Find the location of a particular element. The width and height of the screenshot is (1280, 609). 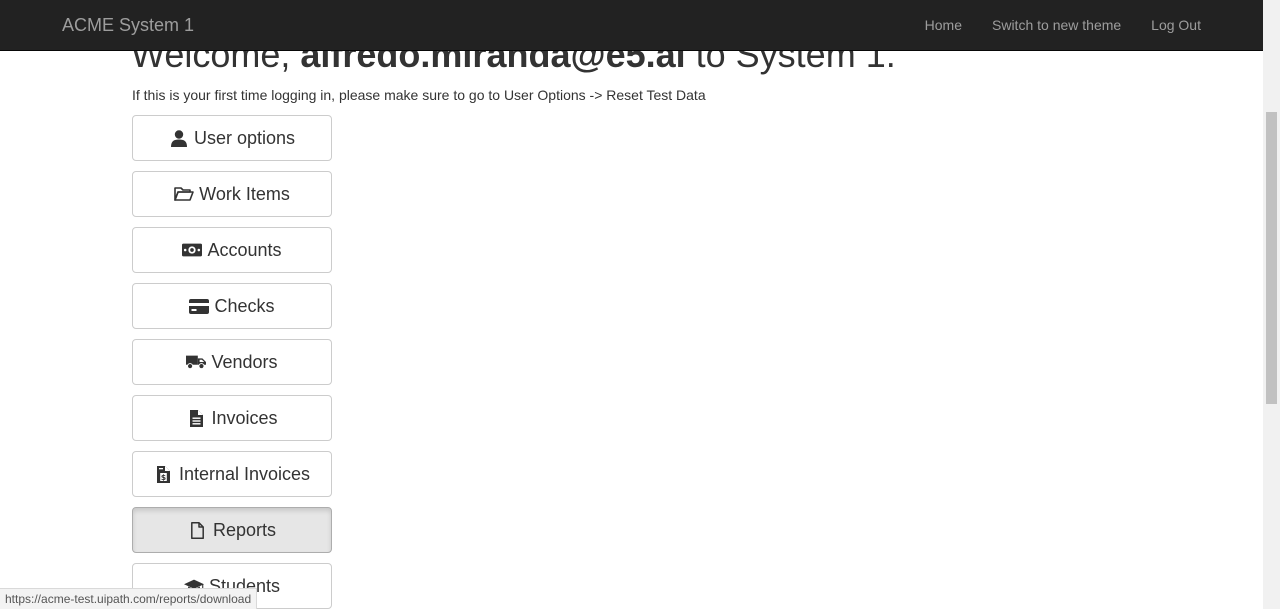

nav-switch-theme-link: Switch to new theme is located at coordinates (1056, 25).